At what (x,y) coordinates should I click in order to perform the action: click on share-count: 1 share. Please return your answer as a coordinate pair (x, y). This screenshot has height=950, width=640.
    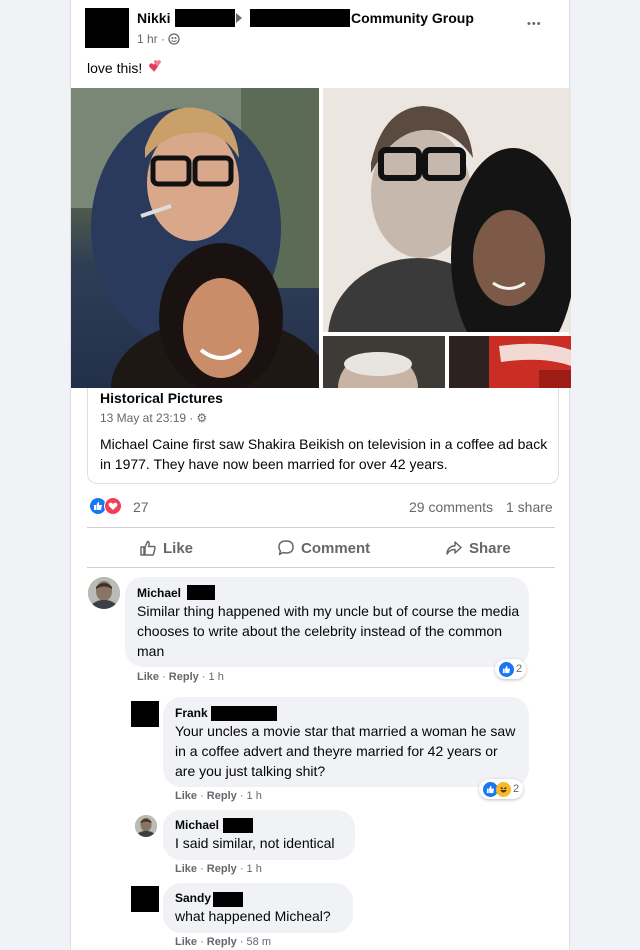
    Looking at the image, I should click on (529, 507).